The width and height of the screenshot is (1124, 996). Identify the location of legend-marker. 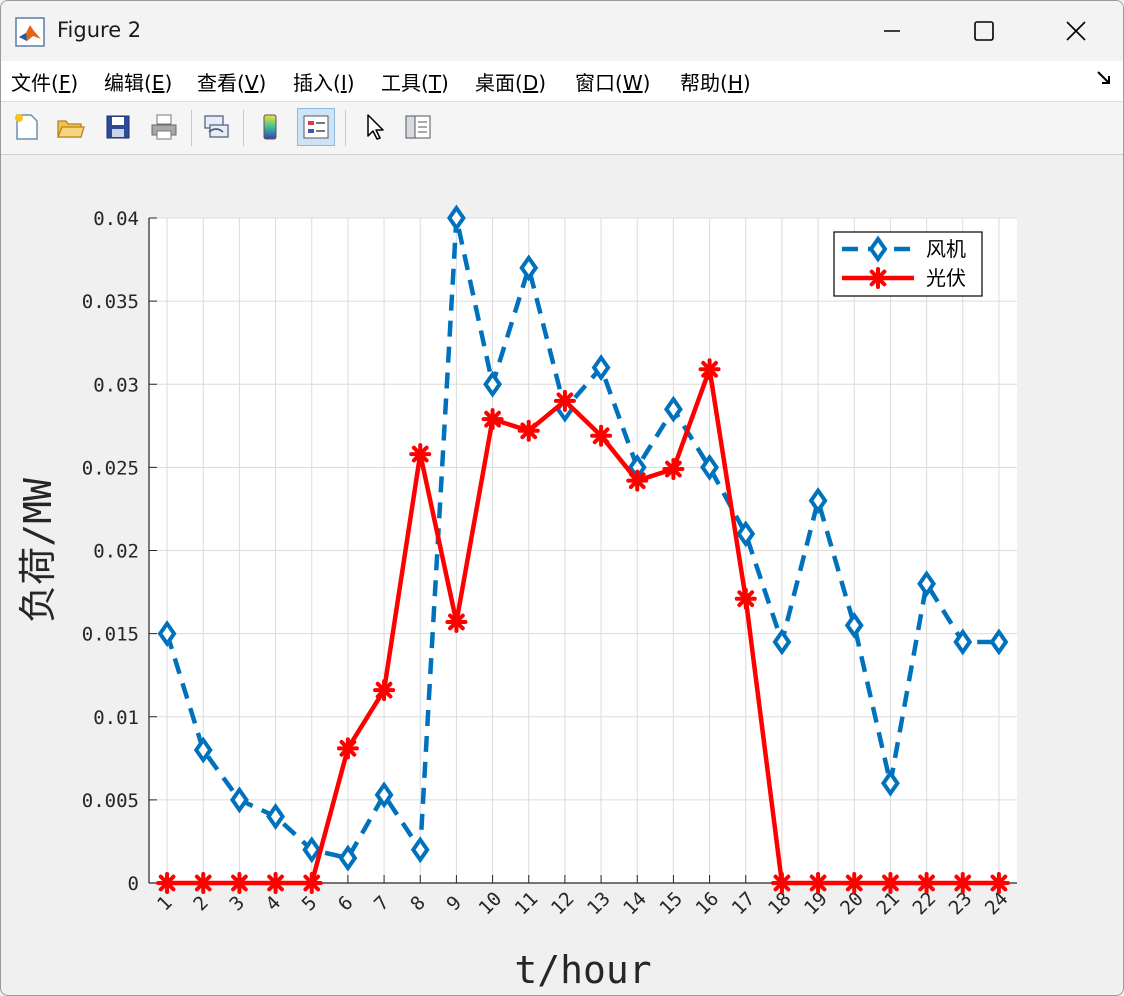
(878, 278).